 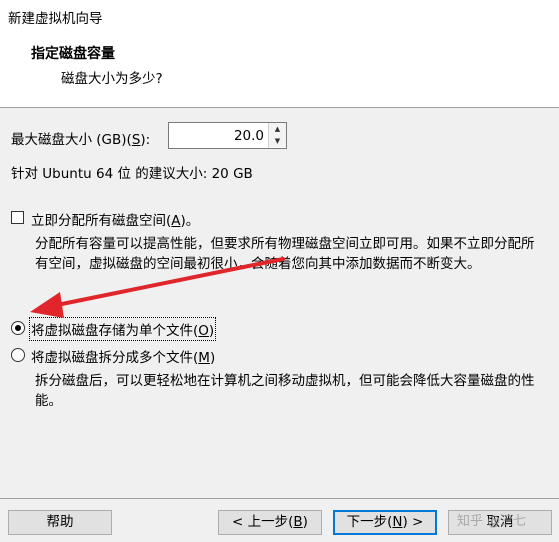 What do you see at coordinates (122, 329) in the screenshot?
I see `single-file-label: 将虚拟磁盘存储为单个文件(O)` at bounding box center [122, 329].